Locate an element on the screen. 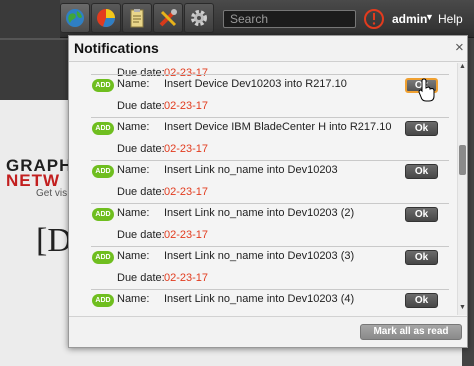  scroll-up-arrow-icon: ▲ is located at coordinates (462, 66).